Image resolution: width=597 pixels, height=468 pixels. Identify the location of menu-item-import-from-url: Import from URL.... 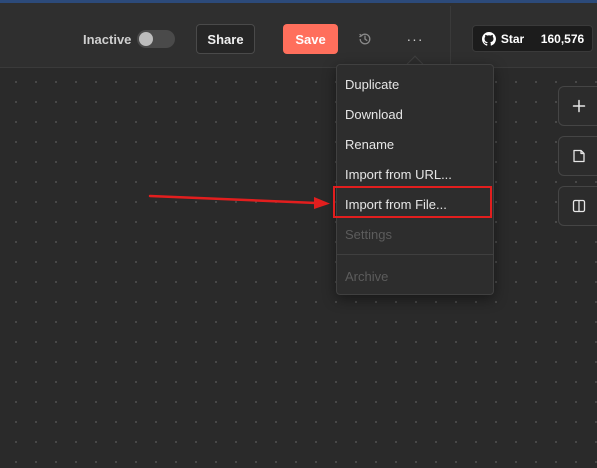
(415, 174).